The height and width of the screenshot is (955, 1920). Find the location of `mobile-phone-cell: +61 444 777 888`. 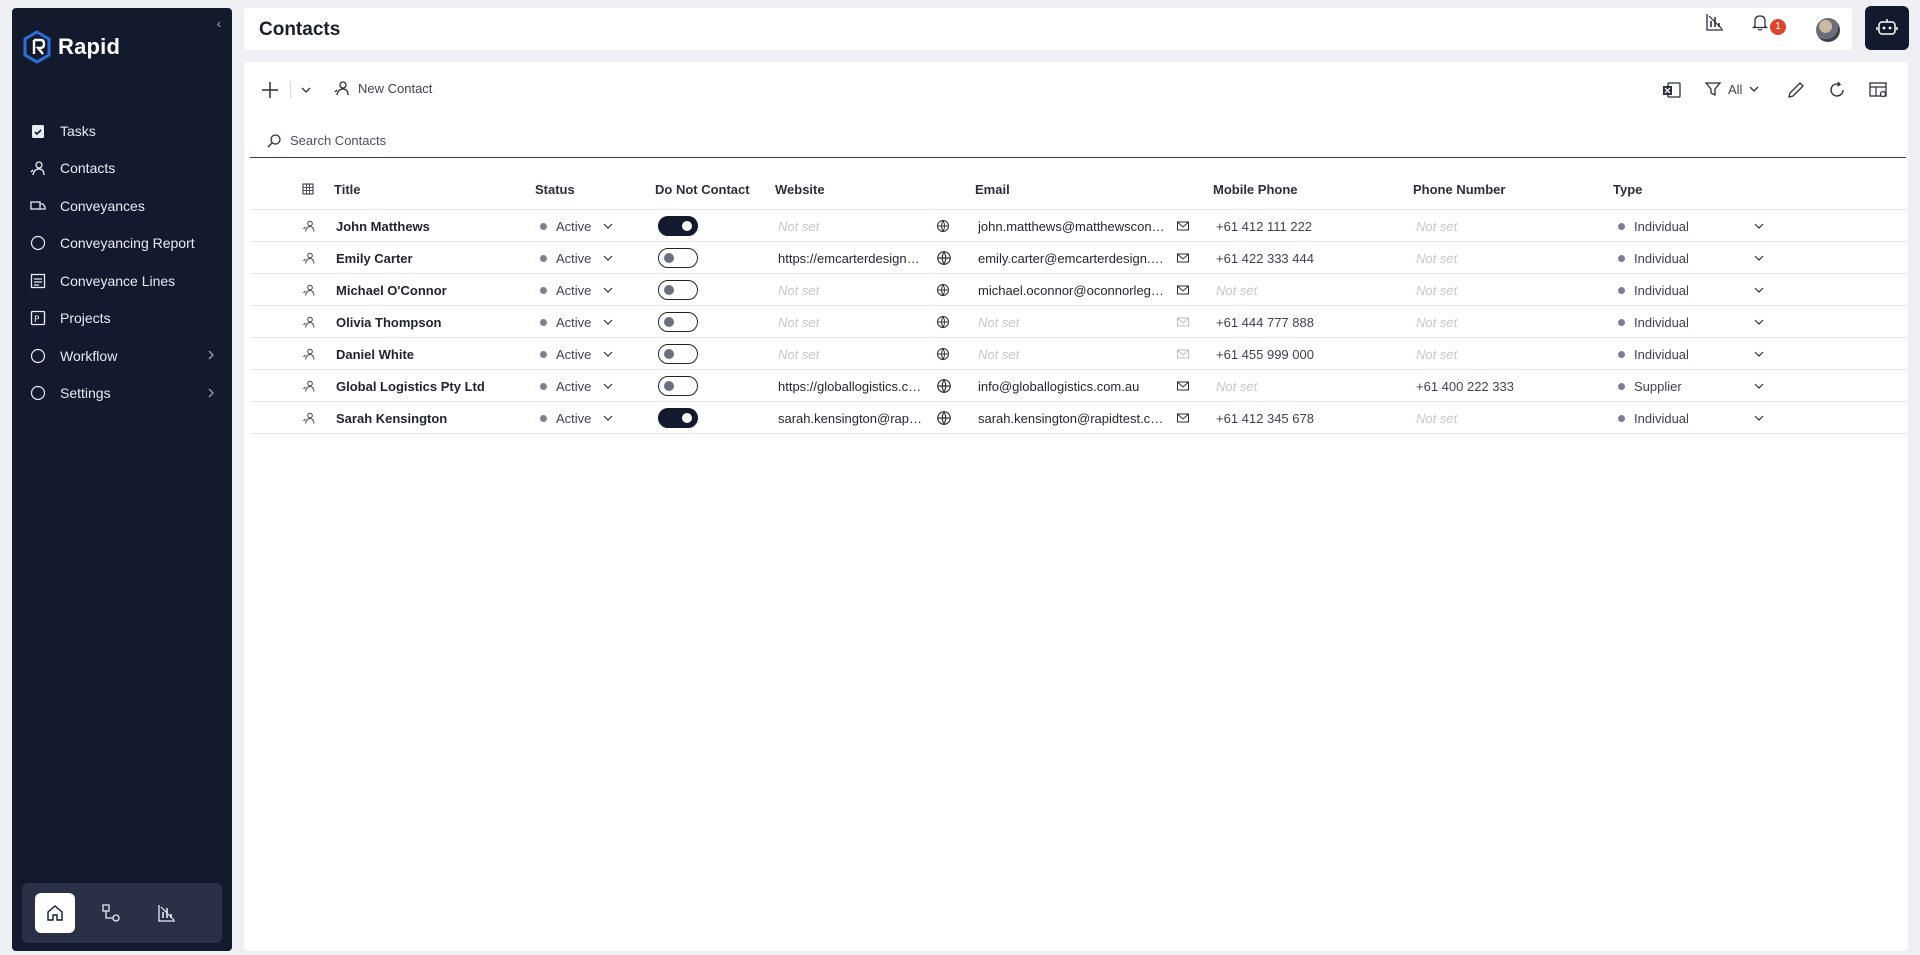

mobile-phone-cell: +61 444 777 888 is located at coordinates (1306, 322).